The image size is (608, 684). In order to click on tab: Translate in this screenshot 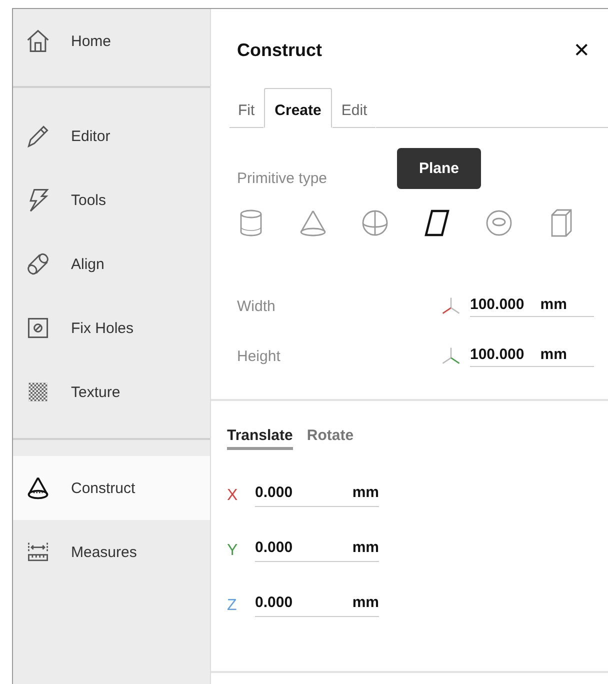, I will do `click(260, 438)`.